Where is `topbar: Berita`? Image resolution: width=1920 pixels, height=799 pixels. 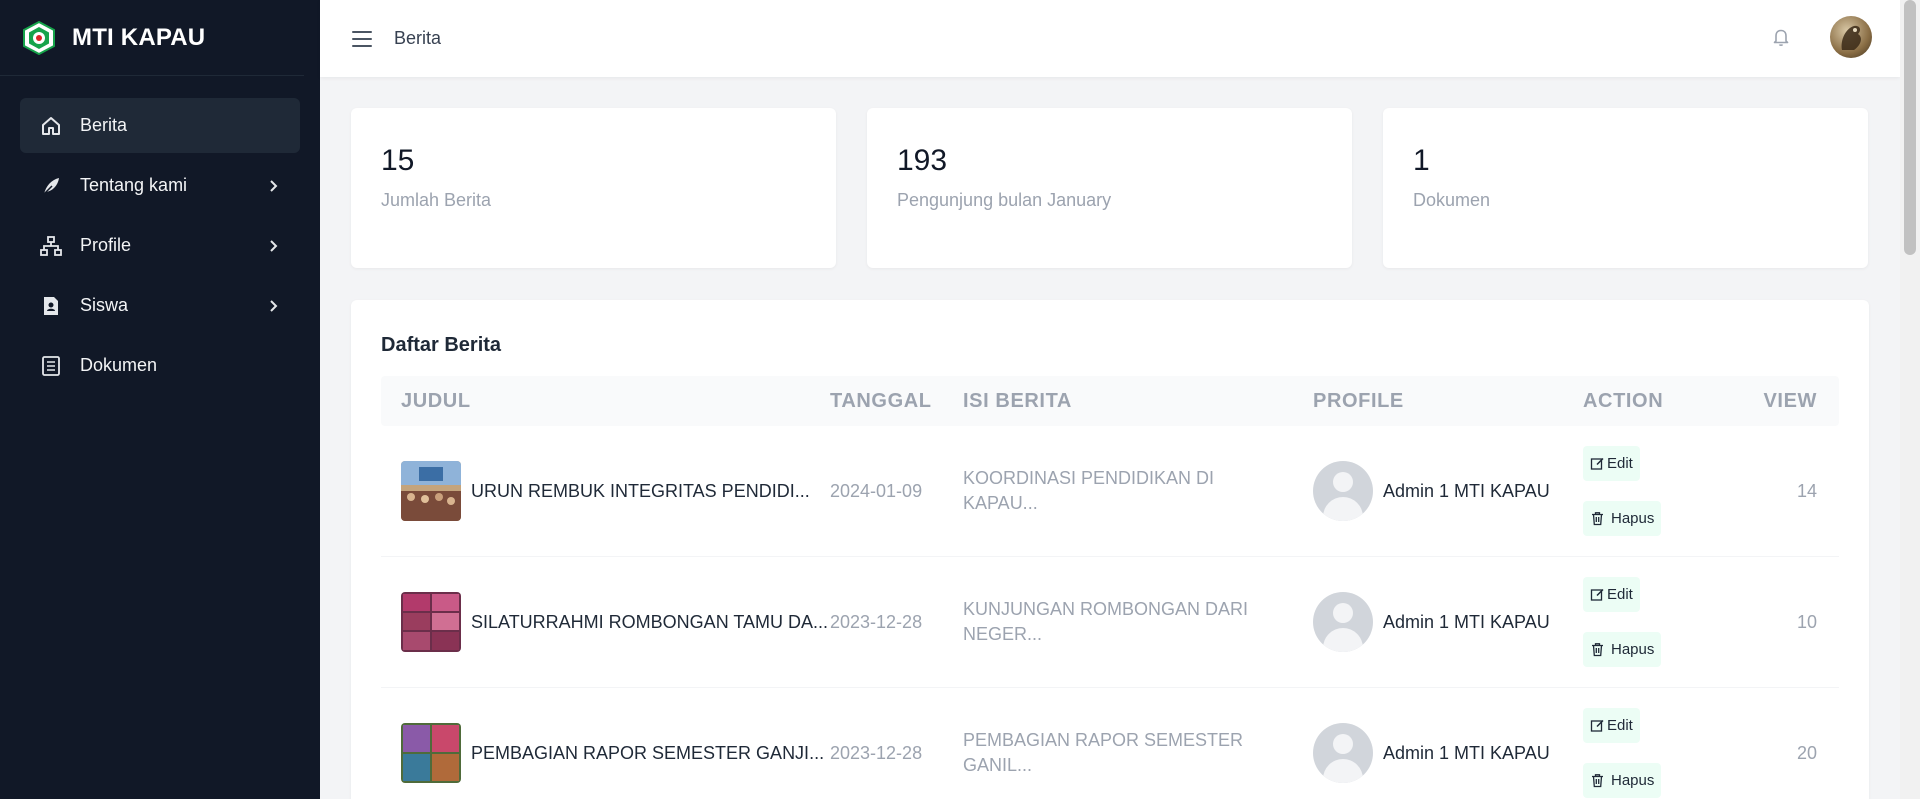 topbar: Berita is located at coordinates (1110, 38).